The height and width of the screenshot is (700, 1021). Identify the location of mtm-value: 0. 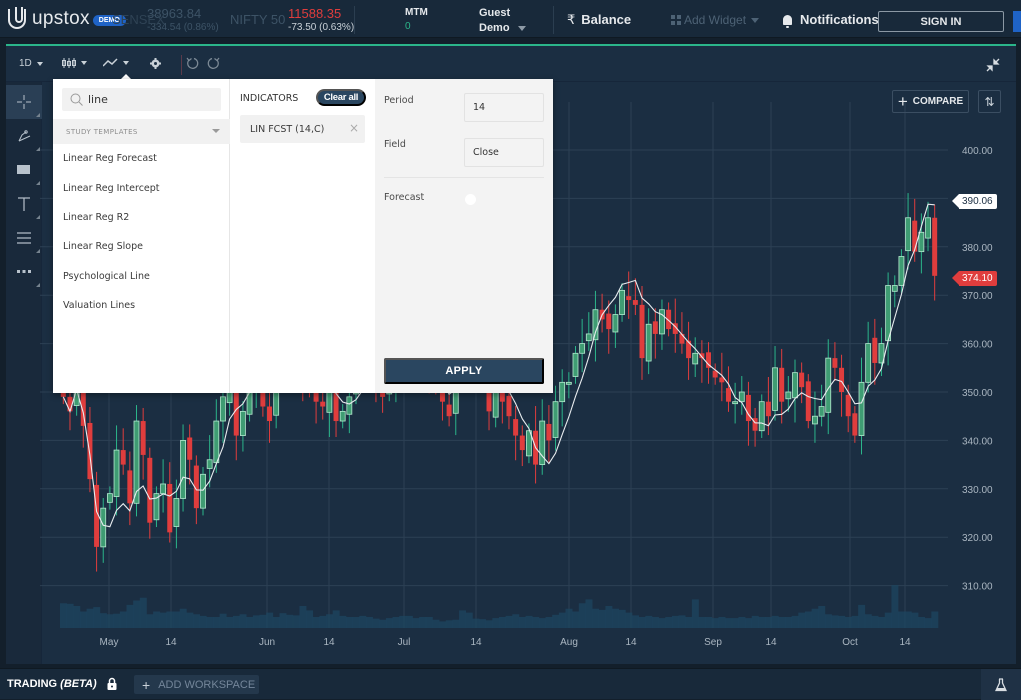
(408, 26).